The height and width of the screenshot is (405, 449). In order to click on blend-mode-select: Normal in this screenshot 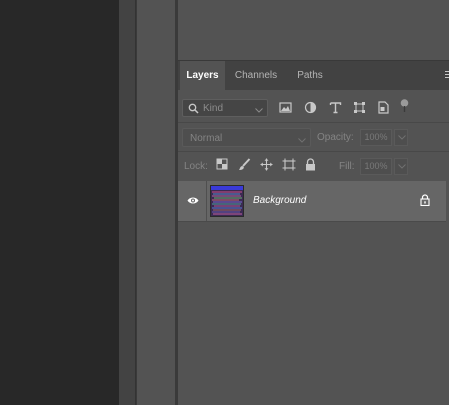, I will do `click(246, 137)`.